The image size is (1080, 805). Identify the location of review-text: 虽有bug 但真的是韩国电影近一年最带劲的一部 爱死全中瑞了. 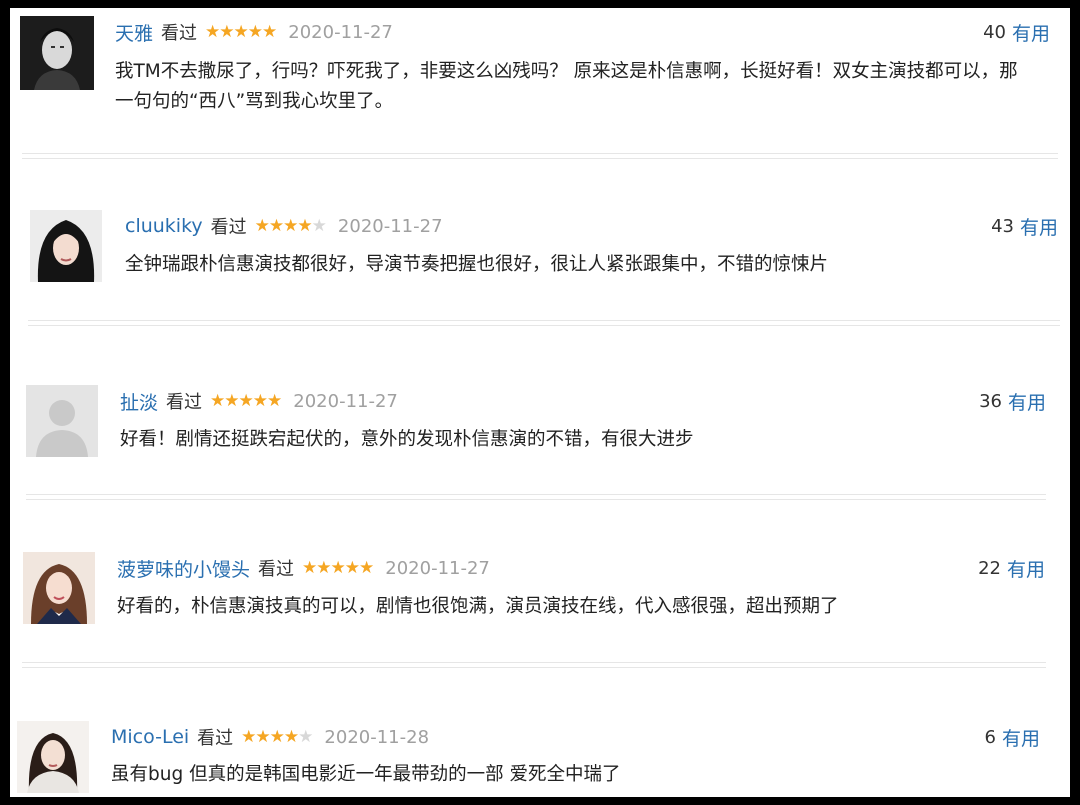
(366, 774).